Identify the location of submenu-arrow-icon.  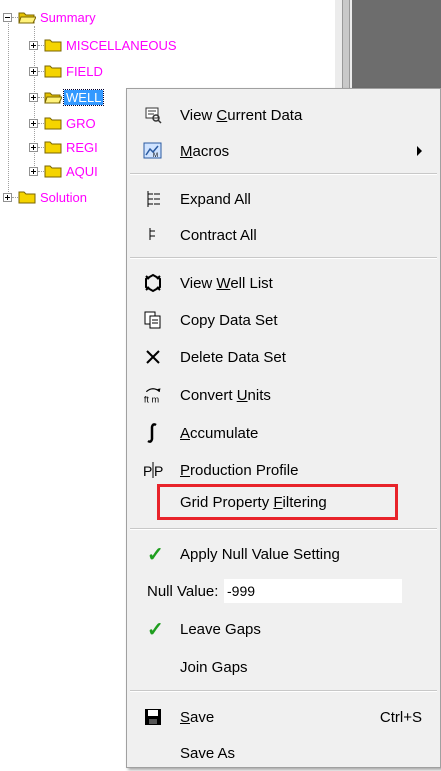
(419, 151).